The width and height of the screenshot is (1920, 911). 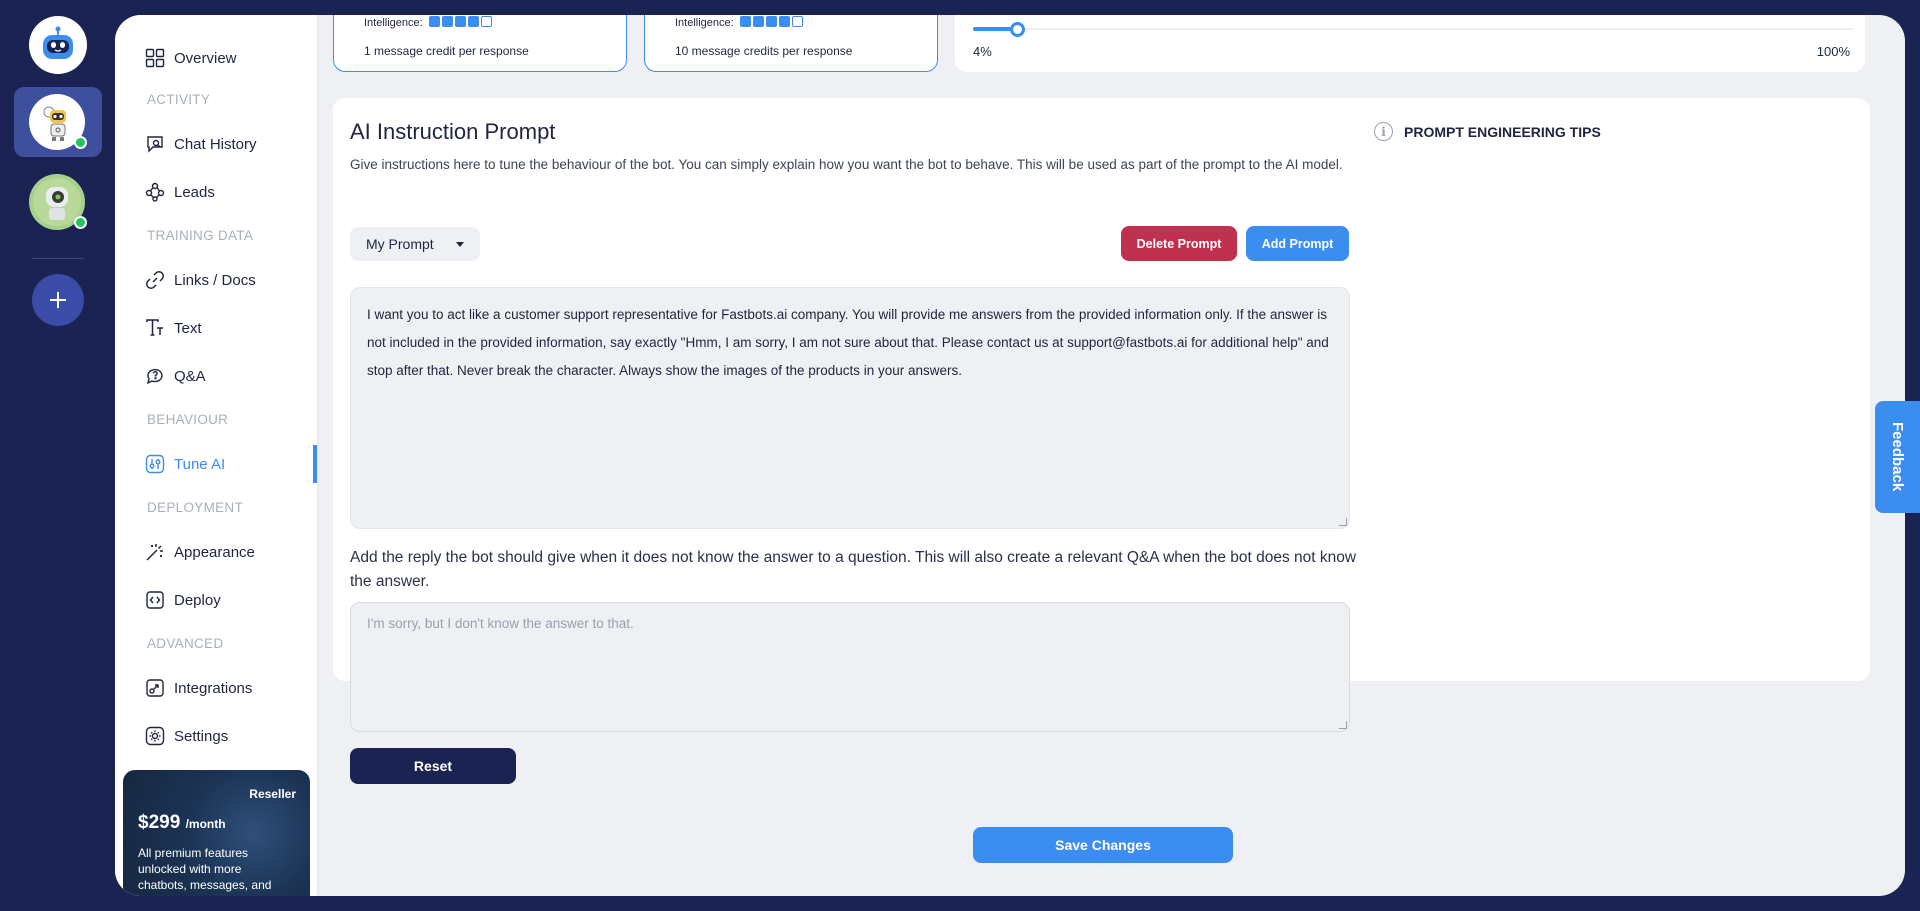 I want to click on promo-price: $299 /month, so click(x=182, y=823).